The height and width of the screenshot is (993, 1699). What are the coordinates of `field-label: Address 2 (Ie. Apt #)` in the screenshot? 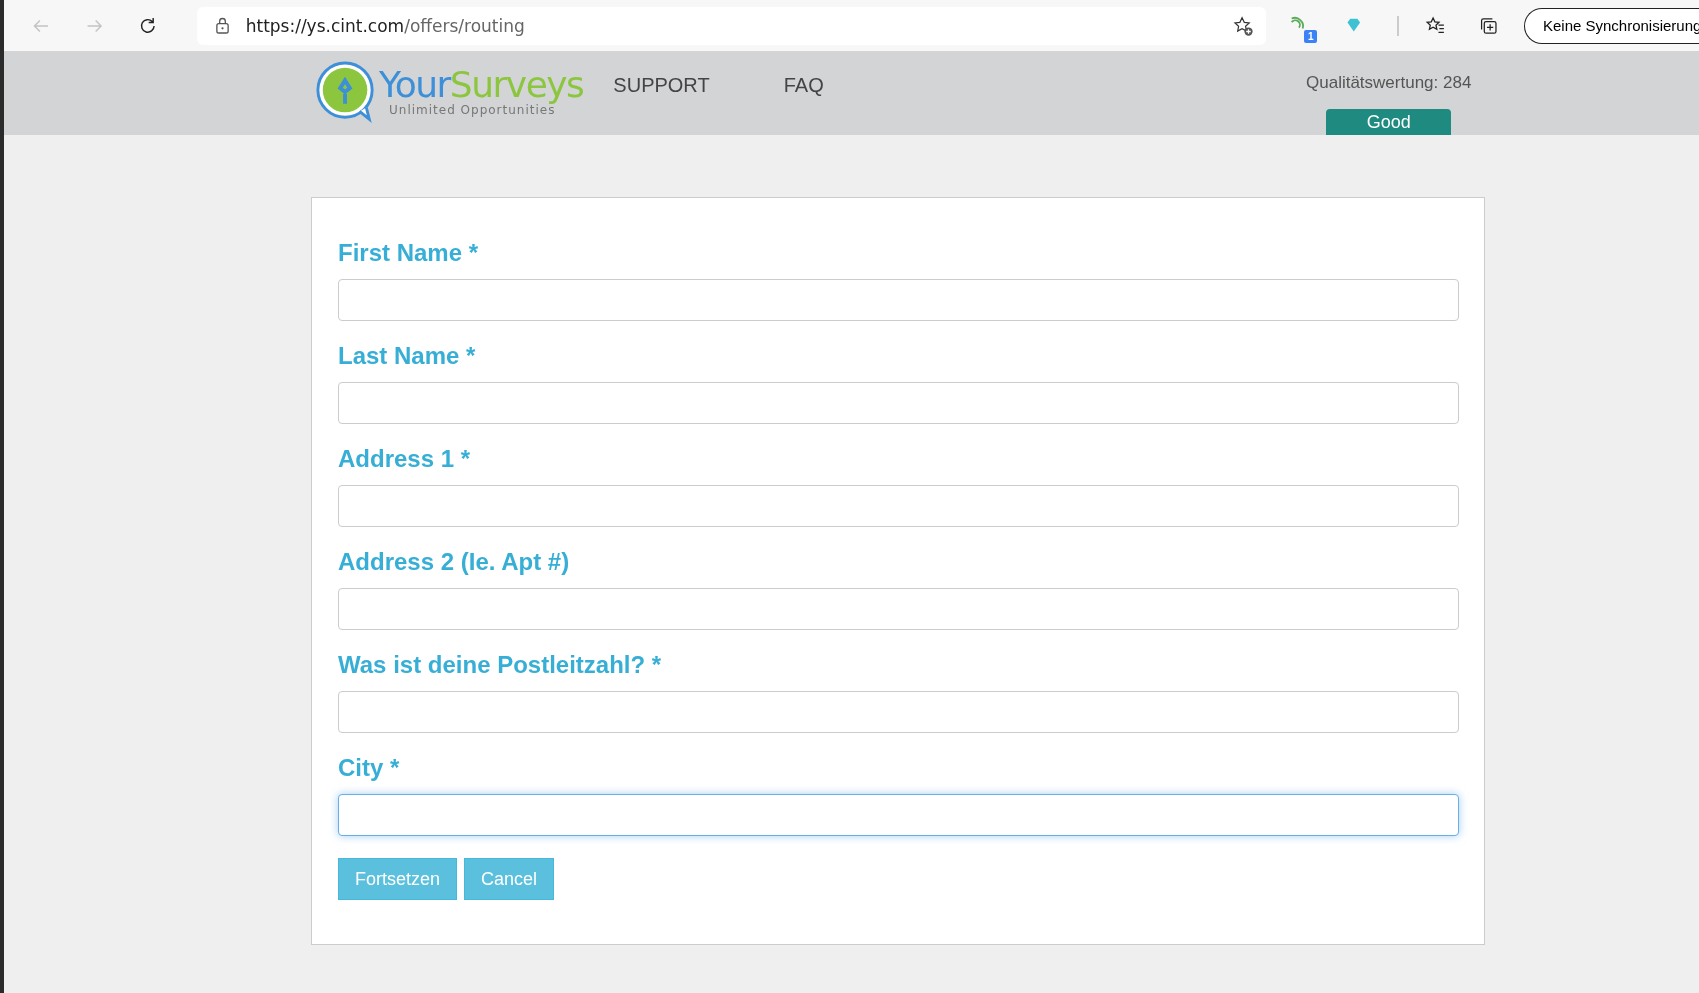 It's located at (454, 562).